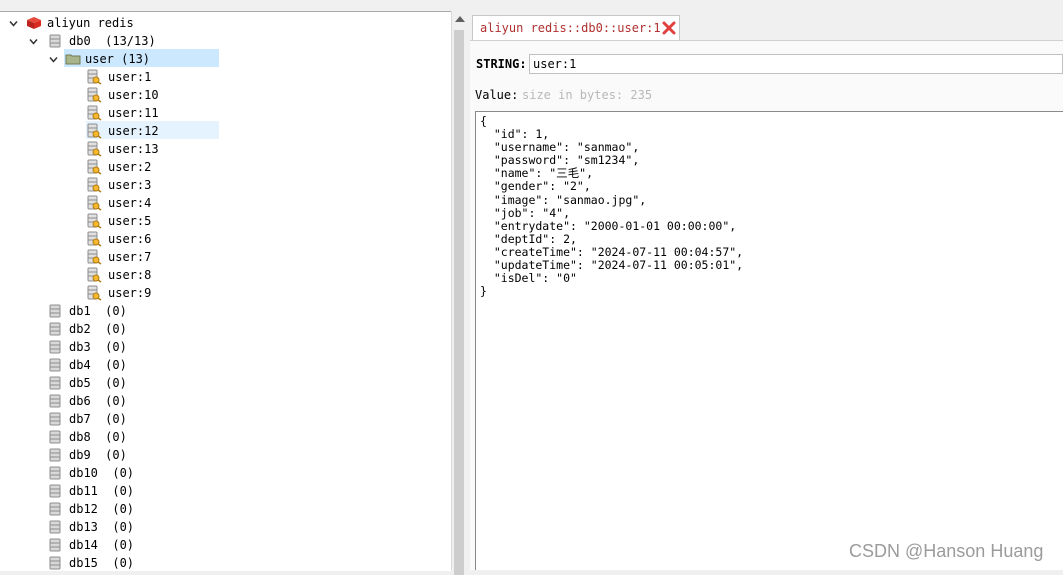 The image size is (1063, 575). Describe the element at coordinates (460, 19) in the screenshot. I see `scroll-up-arrow-icon` at that location.